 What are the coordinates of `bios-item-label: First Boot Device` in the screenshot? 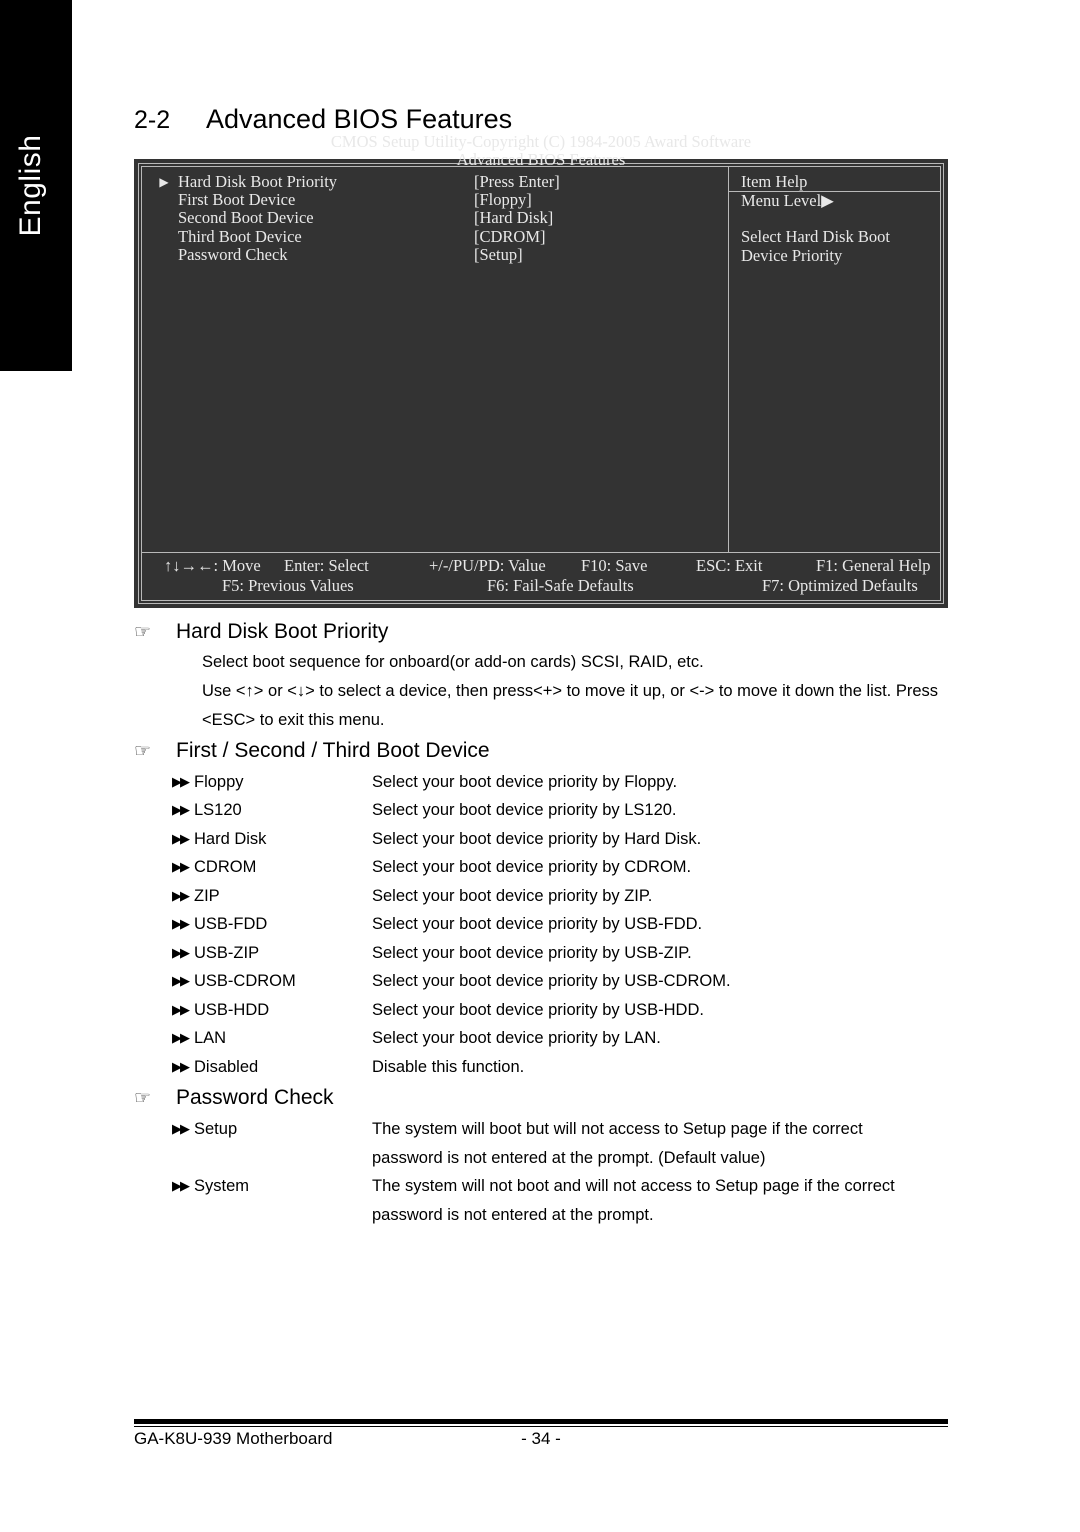 It's located at (237, 200).